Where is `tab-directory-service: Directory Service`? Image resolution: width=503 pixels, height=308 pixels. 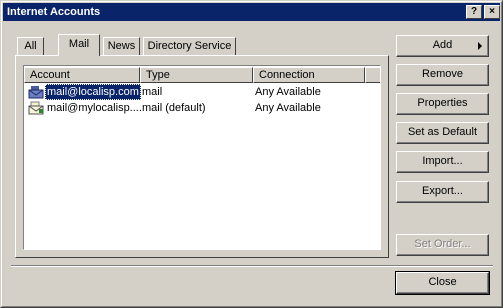
tab-directory-service: Directory Service is located at coordinates (189, 46).